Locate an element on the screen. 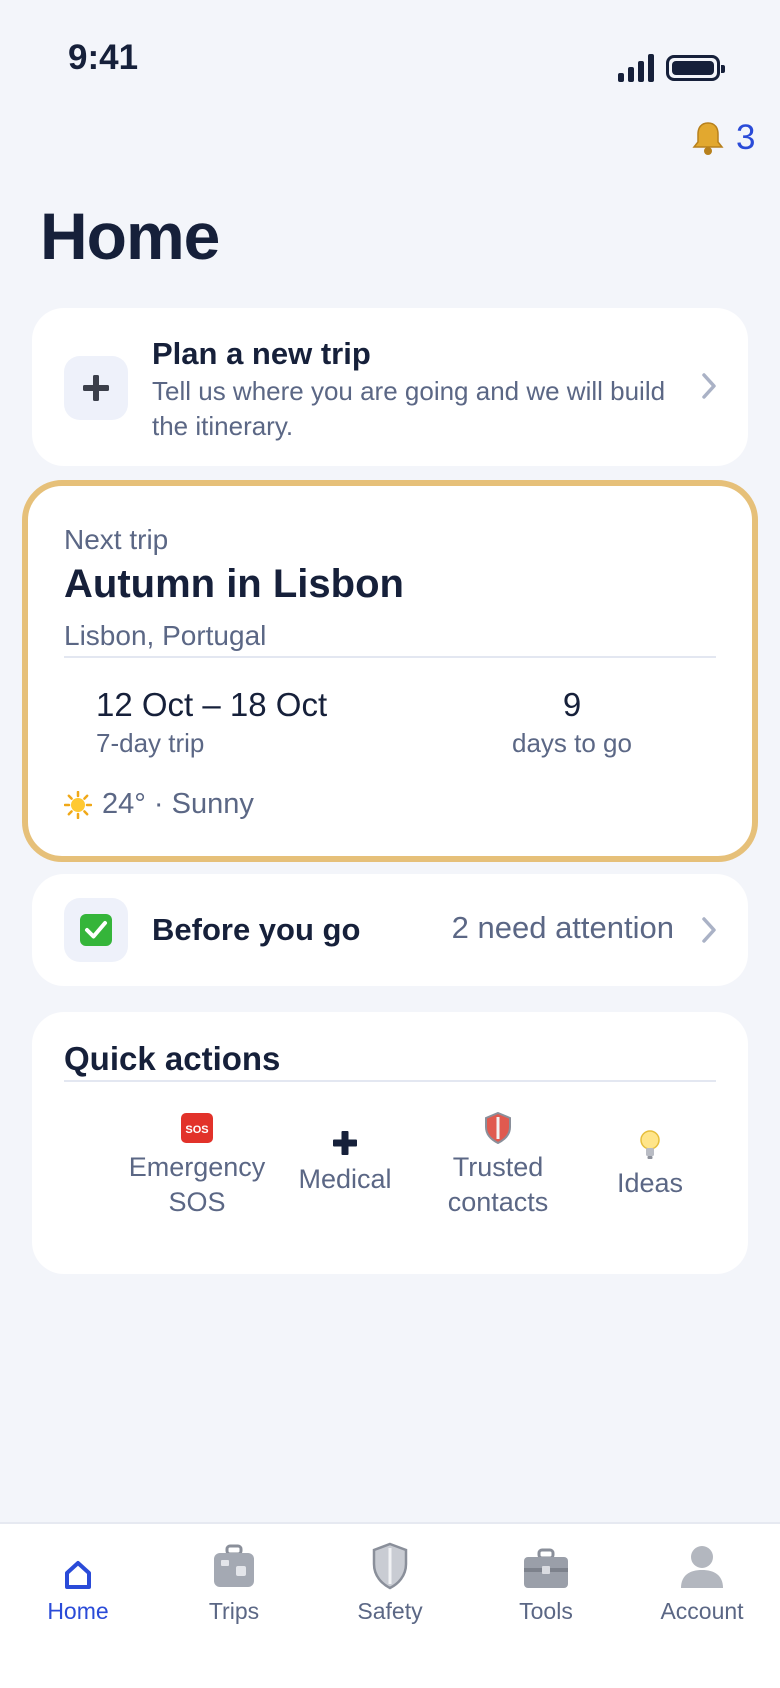  quick-action-label: Ideas is located at coordinates (650, 1183).